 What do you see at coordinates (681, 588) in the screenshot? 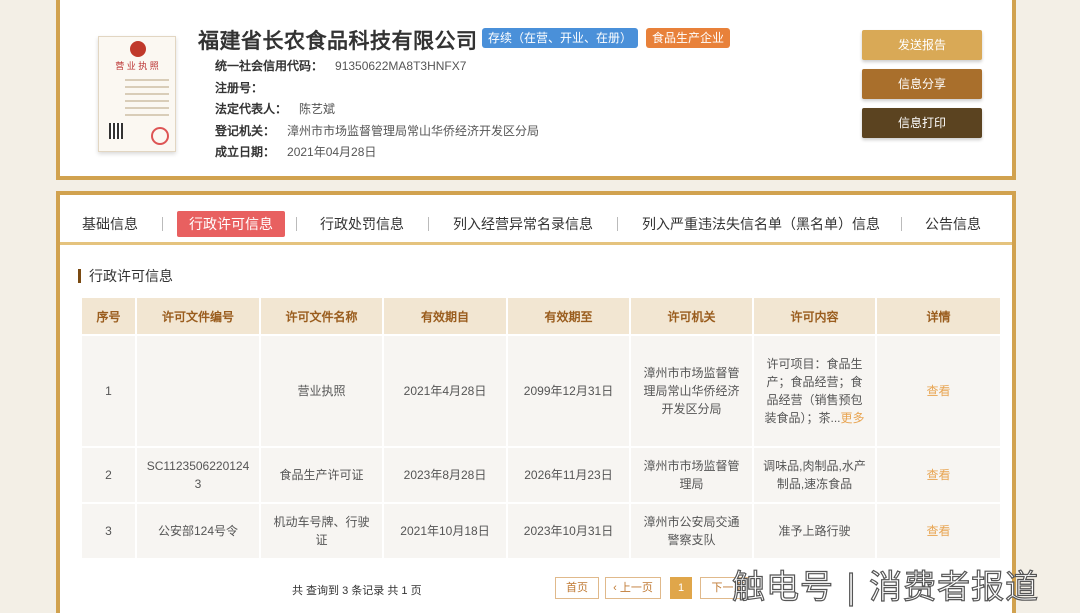
I see `page-number-current: 1` at bounding box center [681, 588].